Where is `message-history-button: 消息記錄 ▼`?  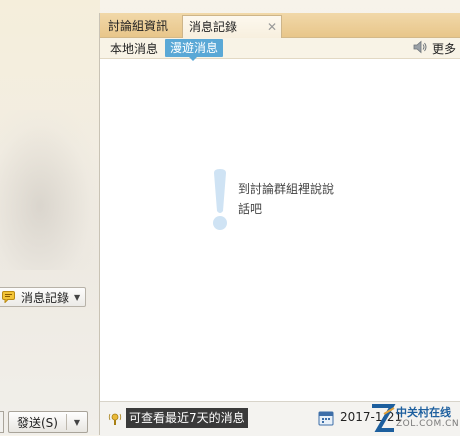 message-history-button: 消息記錄 ▼ is located at coordinates (43, 297).